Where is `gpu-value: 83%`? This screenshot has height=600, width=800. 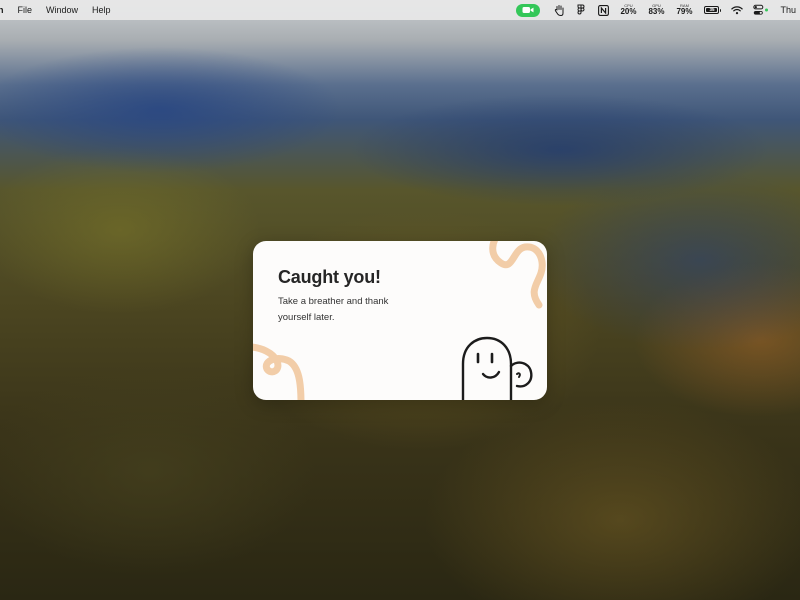
gpu-value: 83% is located at coordinates (656, 11).